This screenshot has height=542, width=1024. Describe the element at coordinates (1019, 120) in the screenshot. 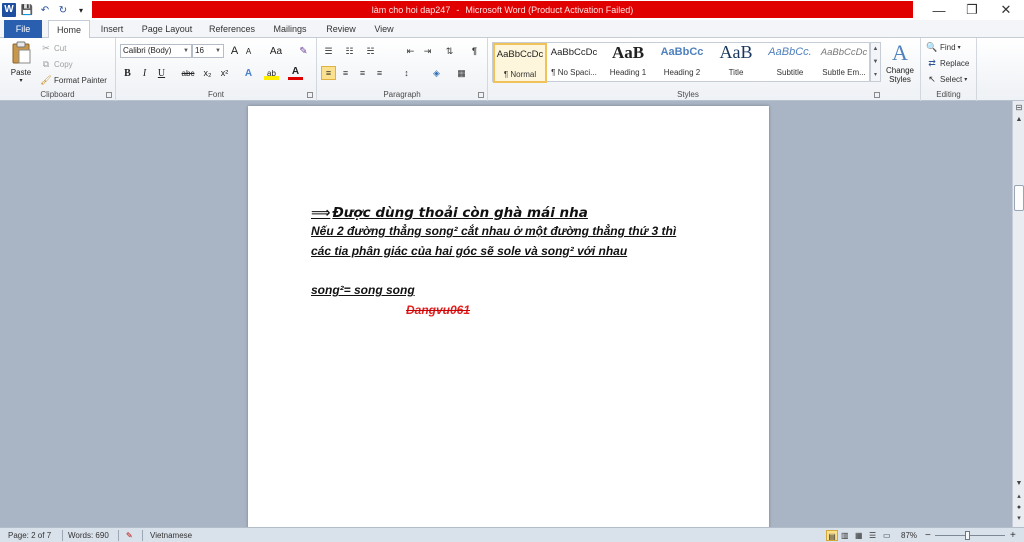

I see `scroll-up-icon: ▲` at that location.